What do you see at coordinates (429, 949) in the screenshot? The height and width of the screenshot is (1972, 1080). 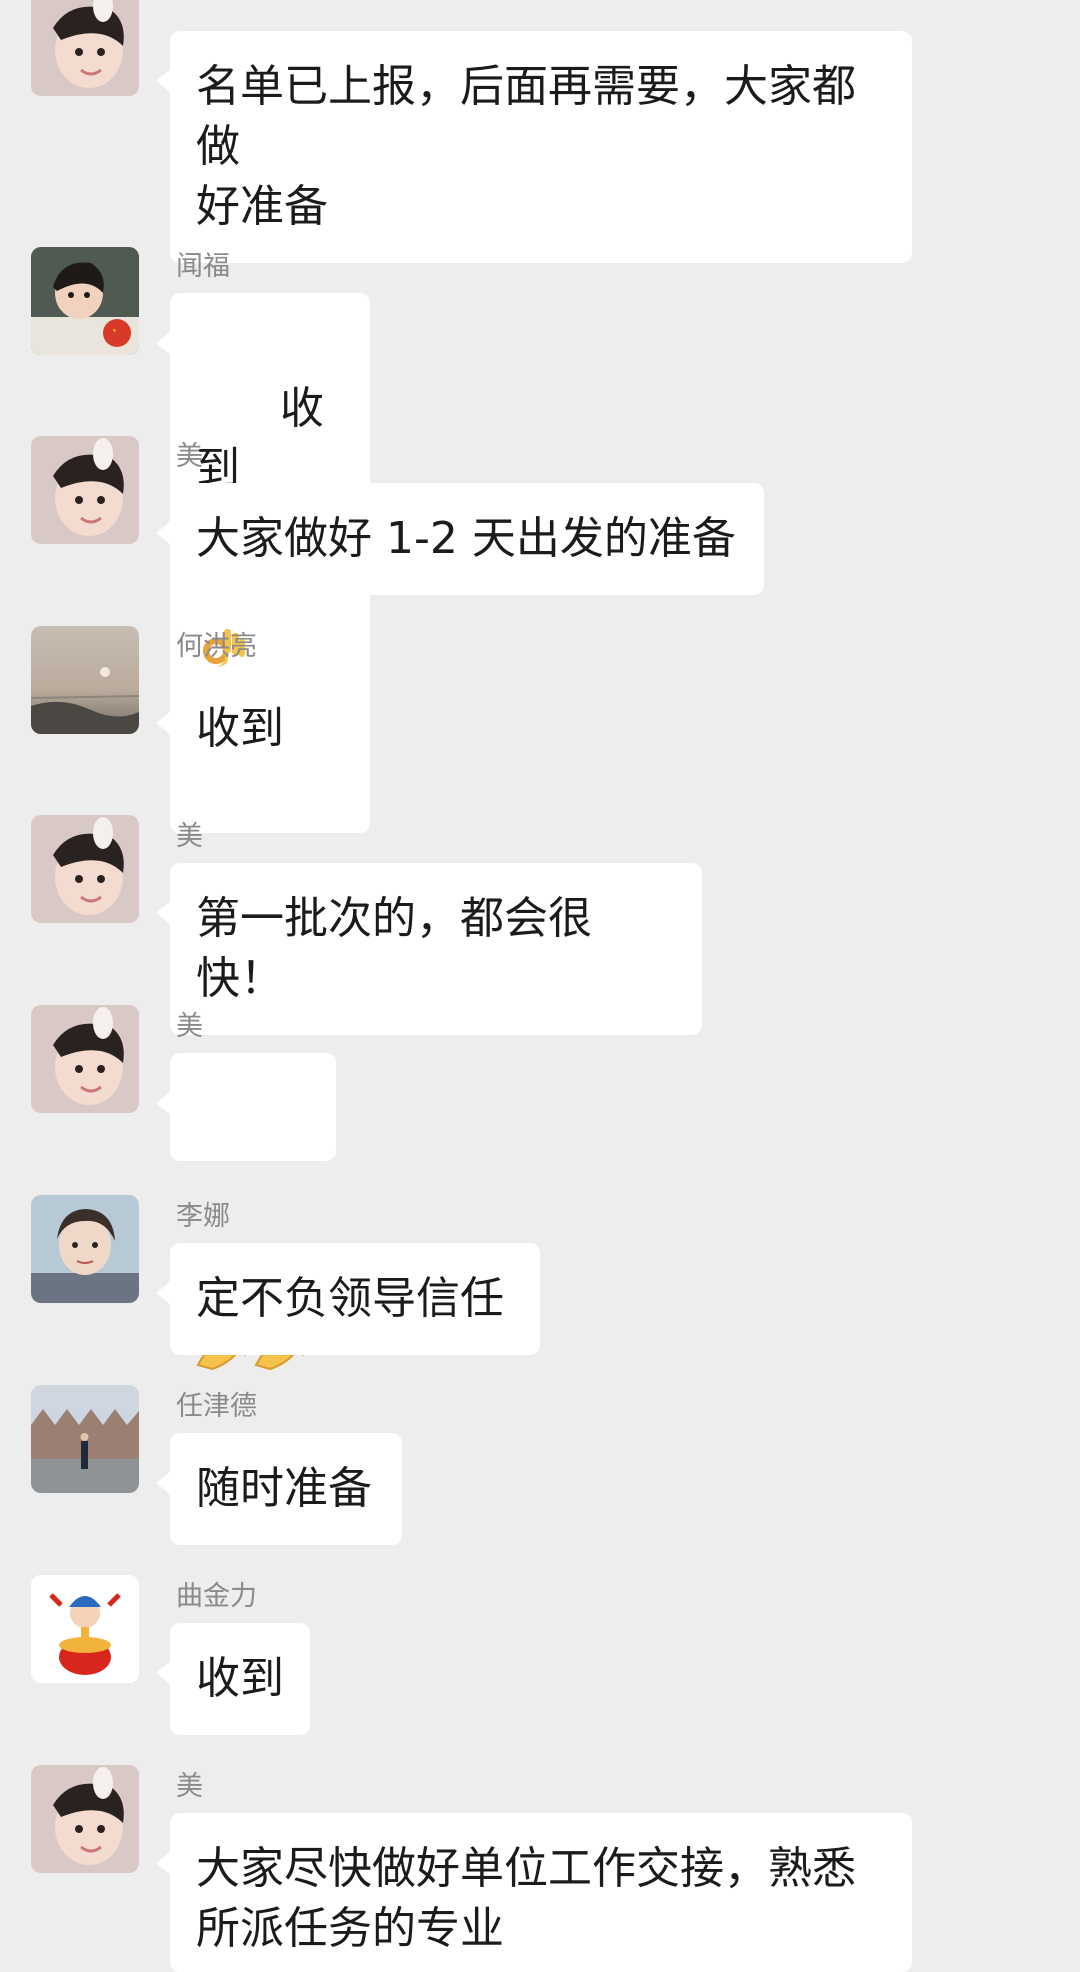 I see `message-bubble: 第一批次的，都会很快！` at bounding box center [429, 949].